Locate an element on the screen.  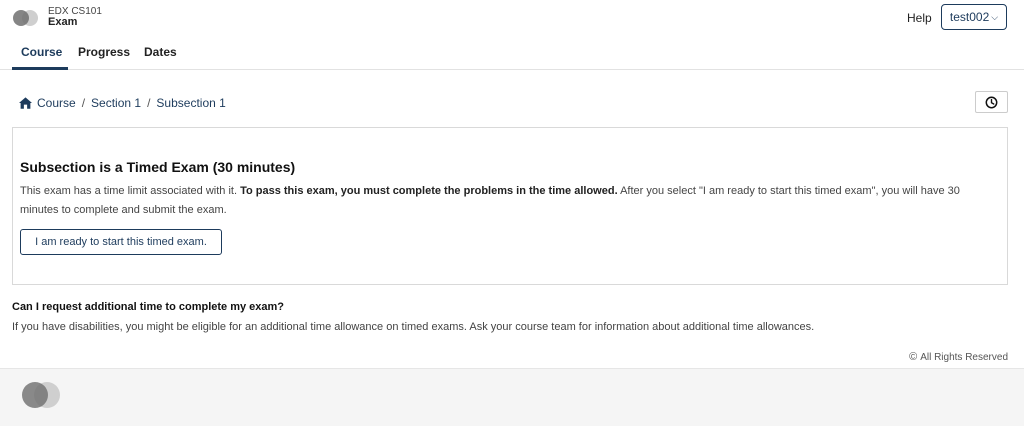
copyright-icon: © is located at coordinates (913, 357).